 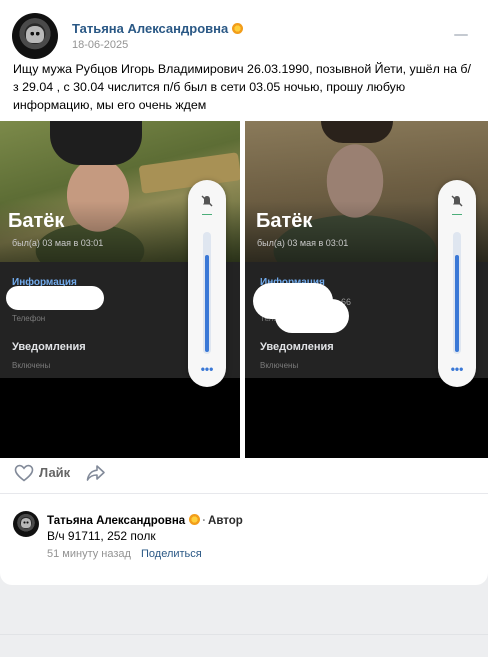 What do you see at coordinates (95, 473) in the screenshot?
I see `share-arrow-icon` at bounding box center [95, 473].